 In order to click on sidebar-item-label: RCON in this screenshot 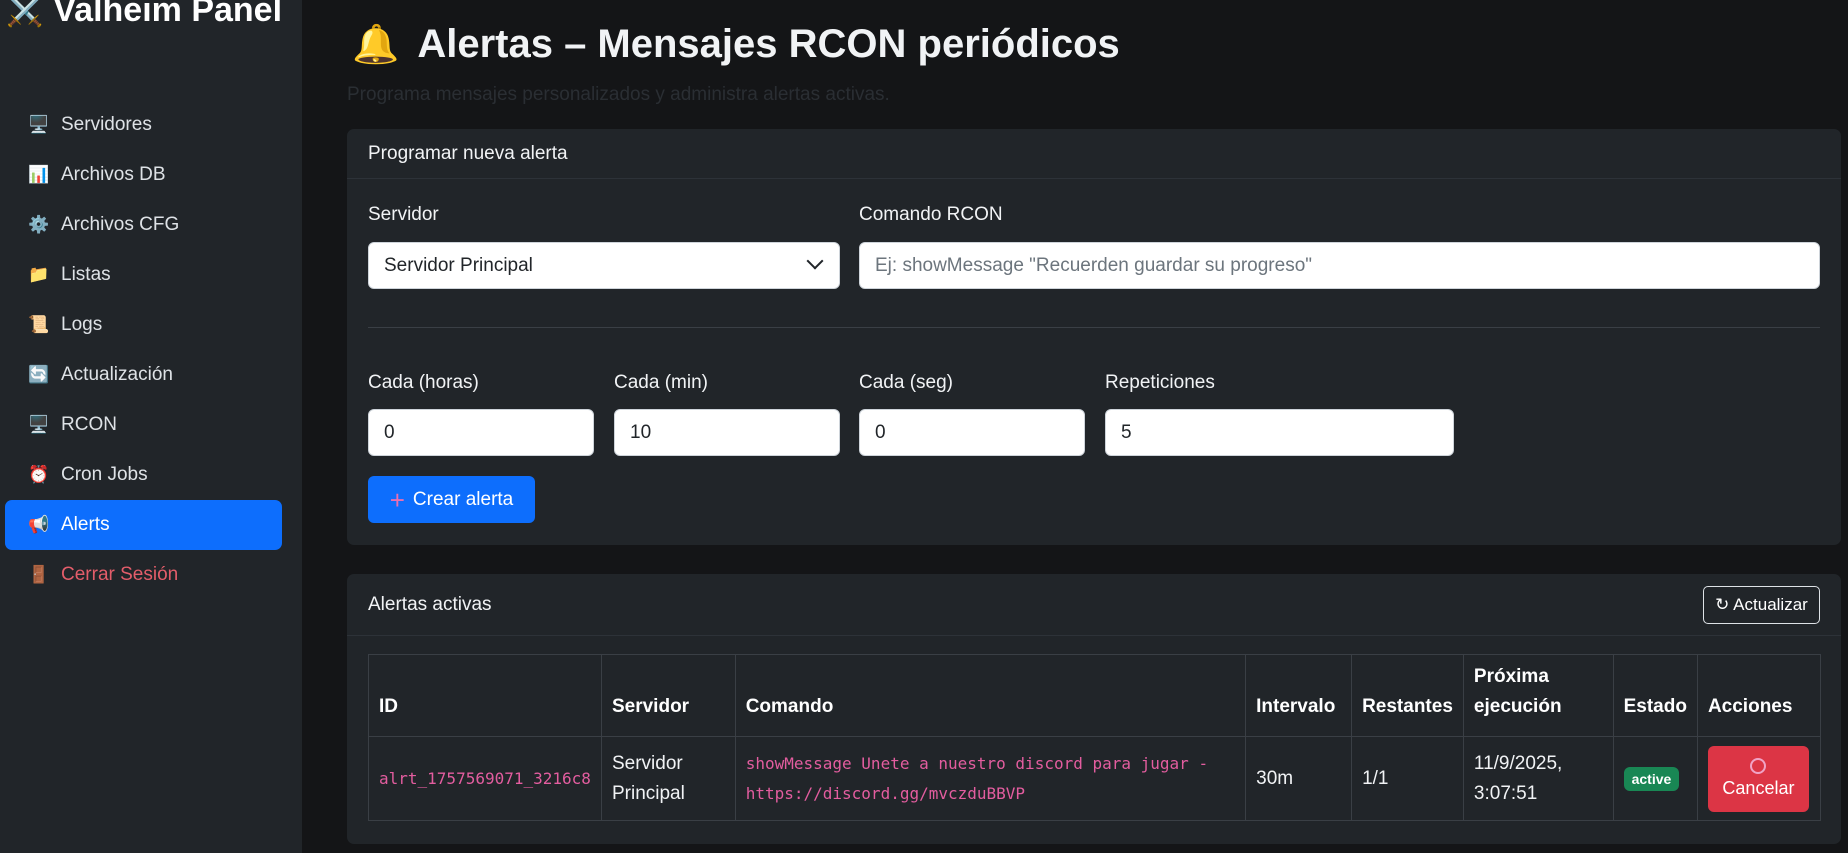, I will do `click(89, 424)`.